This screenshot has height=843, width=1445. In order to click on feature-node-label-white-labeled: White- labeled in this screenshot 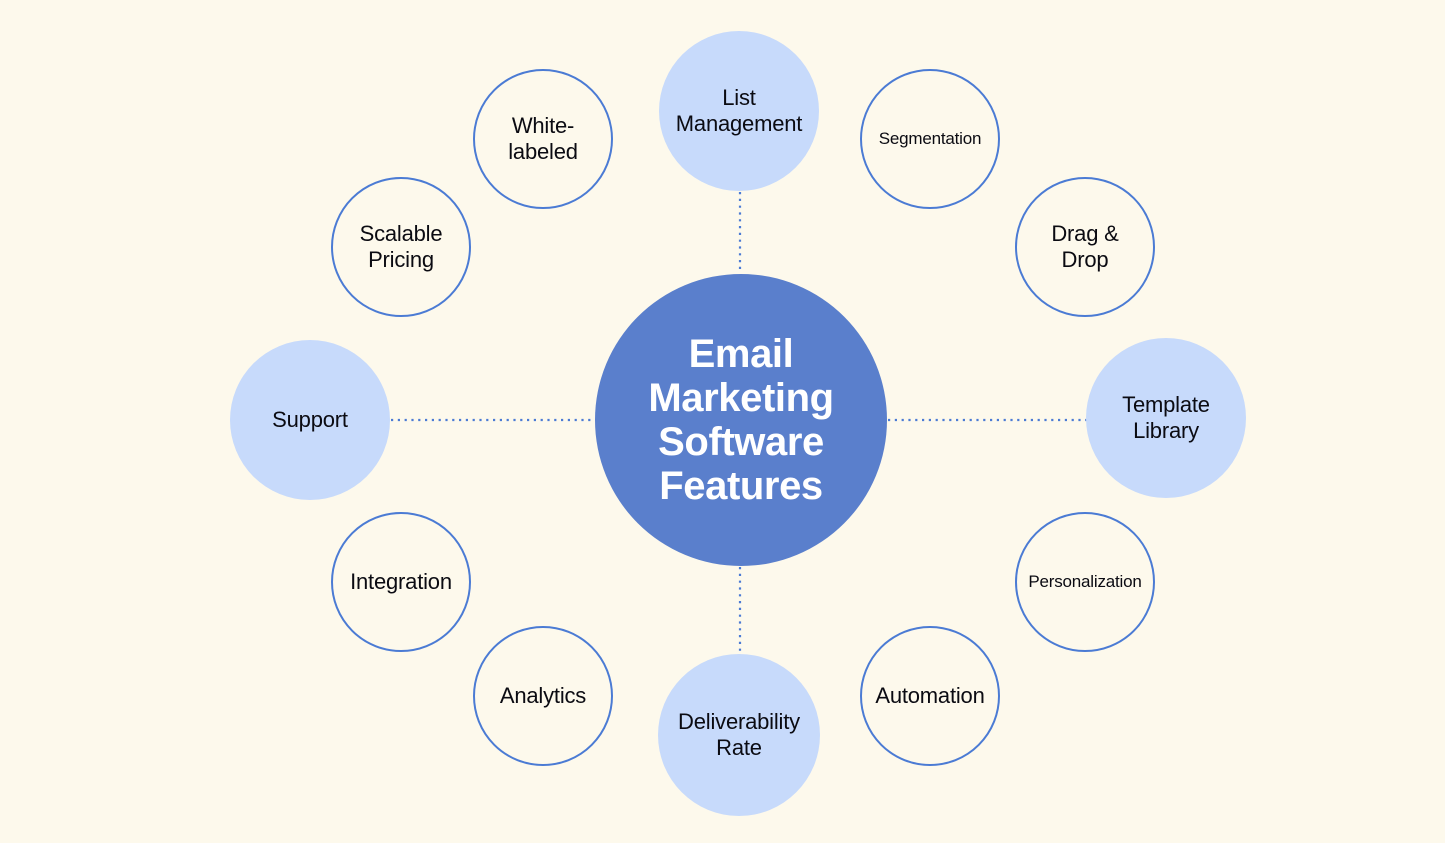, I will do `click(543, 138)`.